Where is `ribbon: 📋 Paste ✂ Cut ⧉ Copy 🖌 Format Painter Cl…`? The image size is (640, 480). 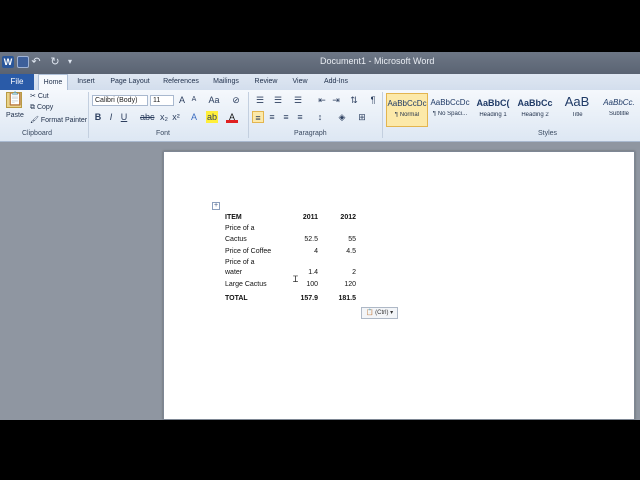 ribbon: 📋 Paste ✂ Cut ⧉ Copy 🖌 Format Painter Cl… is located at coordinates (320, 116).